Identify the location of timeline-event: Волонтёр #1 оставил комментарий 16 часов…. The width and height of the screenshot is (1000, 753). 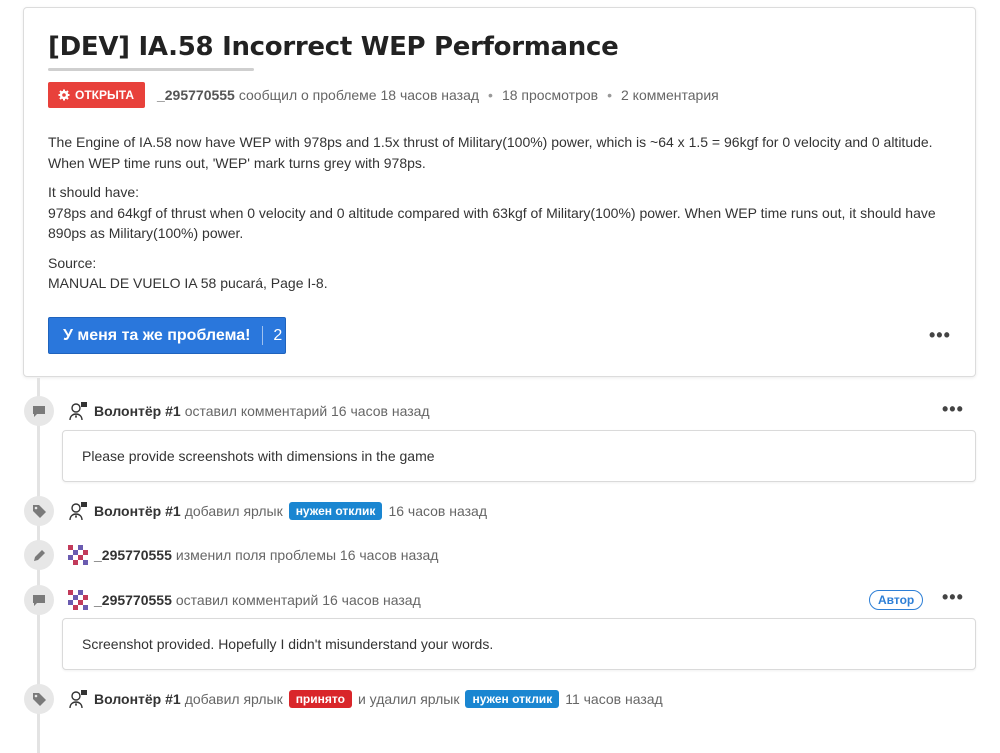
(249, 411).